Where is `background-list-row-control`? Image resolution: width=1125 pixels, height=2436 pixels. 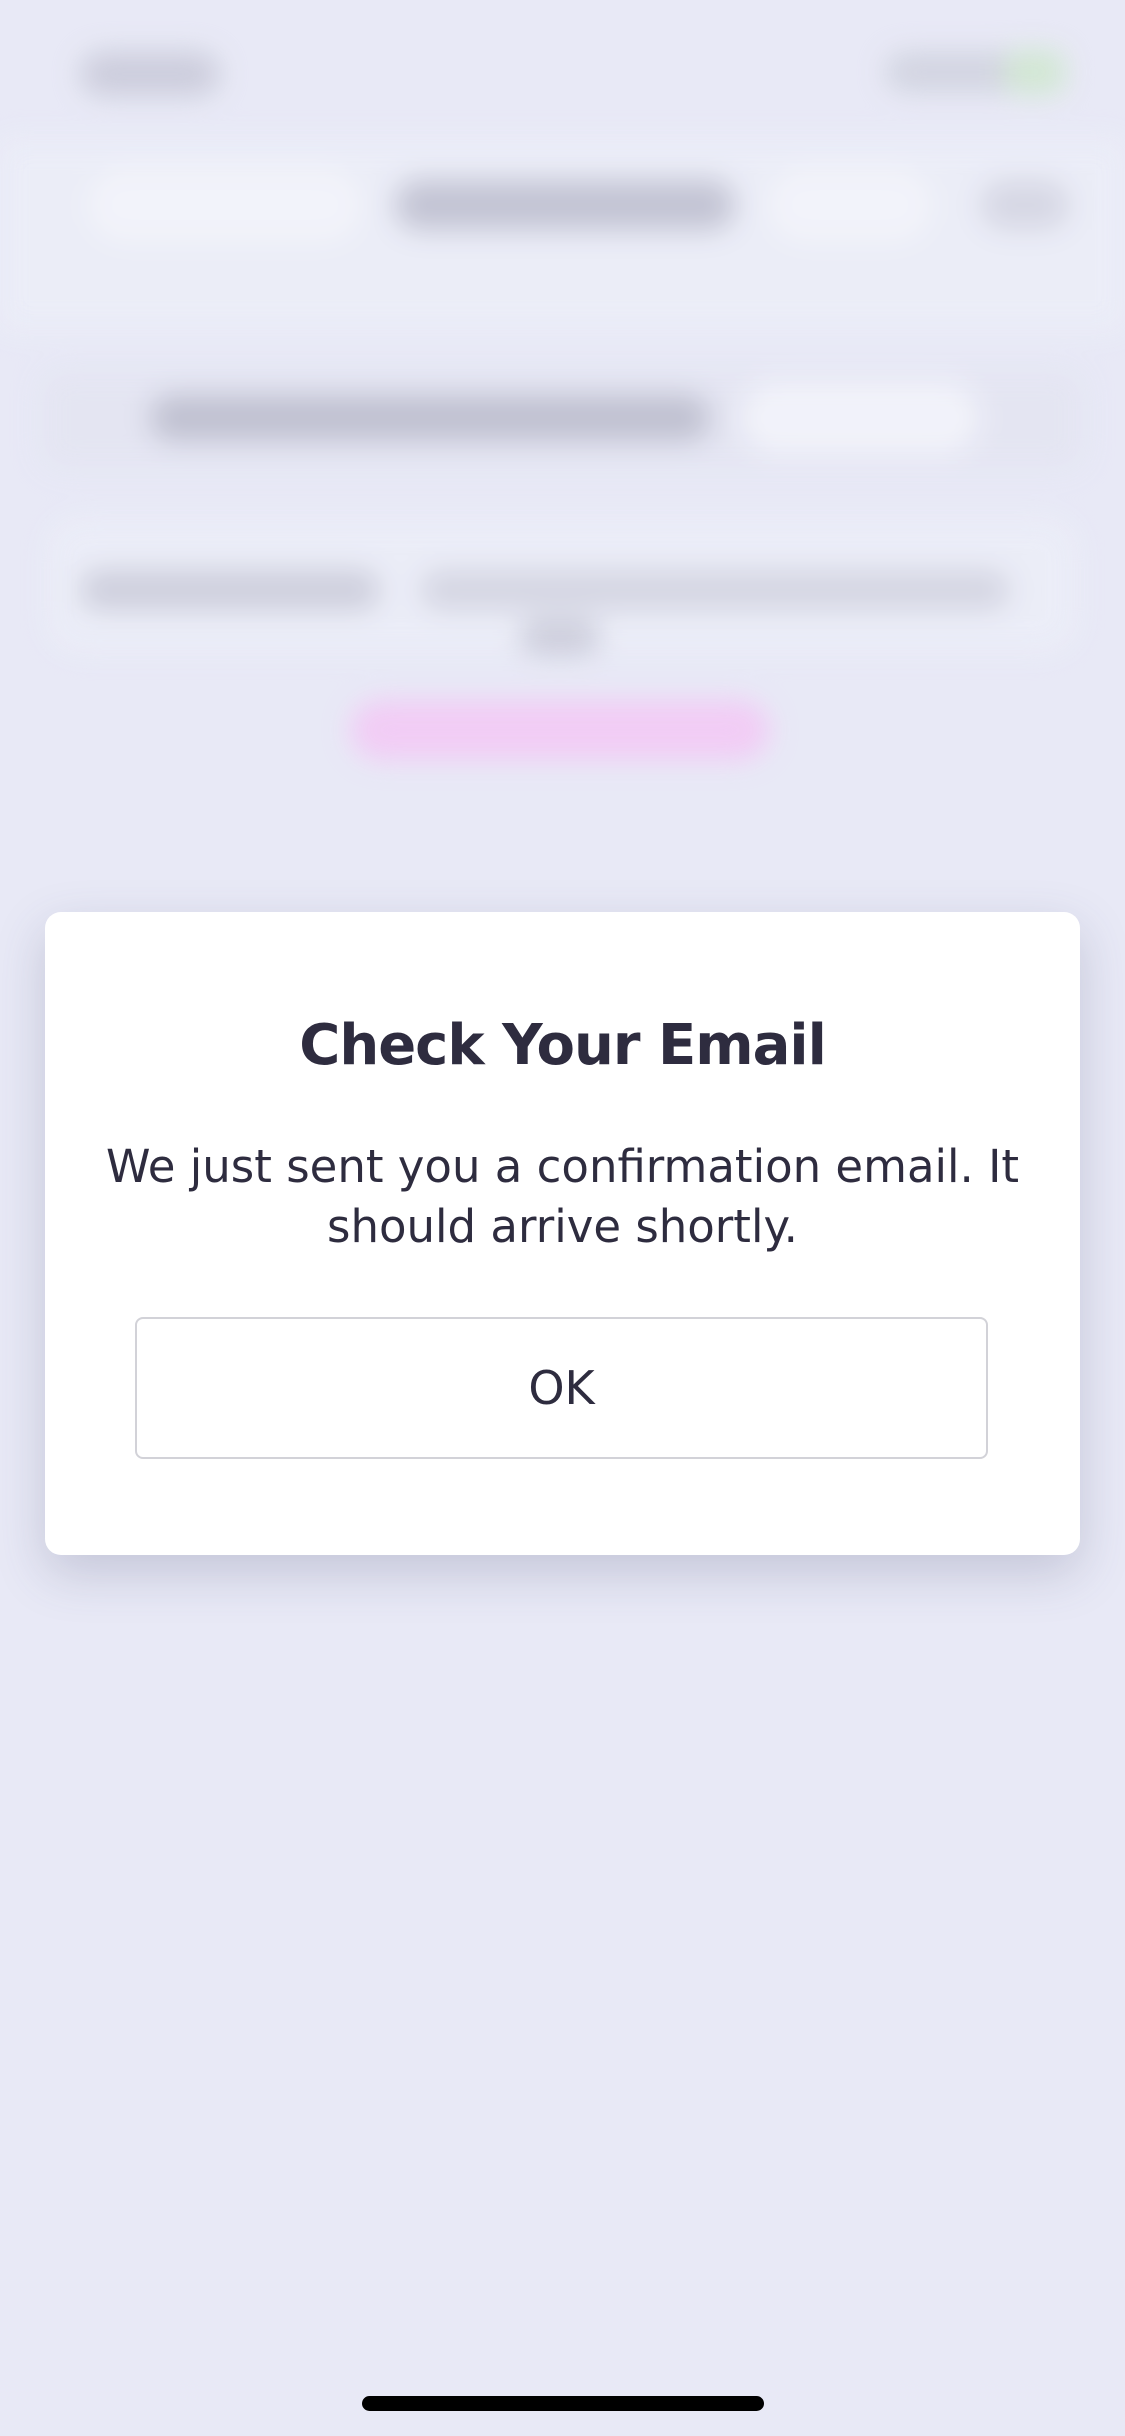
background-list-row-control is located at coordinates (860, 418).